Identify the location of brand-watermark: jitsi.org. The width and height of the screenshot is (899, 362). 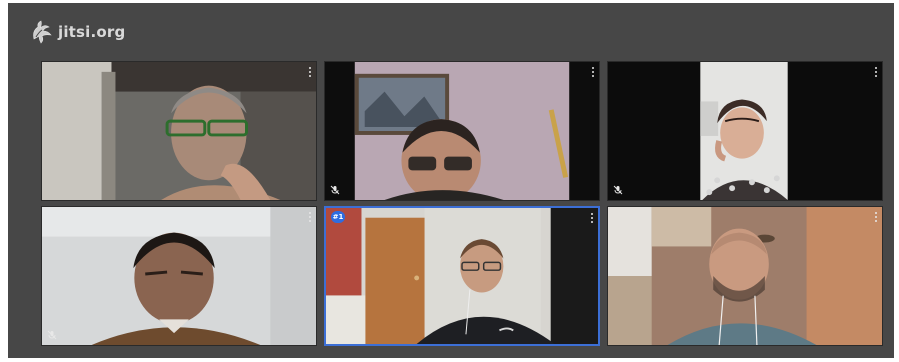
(77, 32).